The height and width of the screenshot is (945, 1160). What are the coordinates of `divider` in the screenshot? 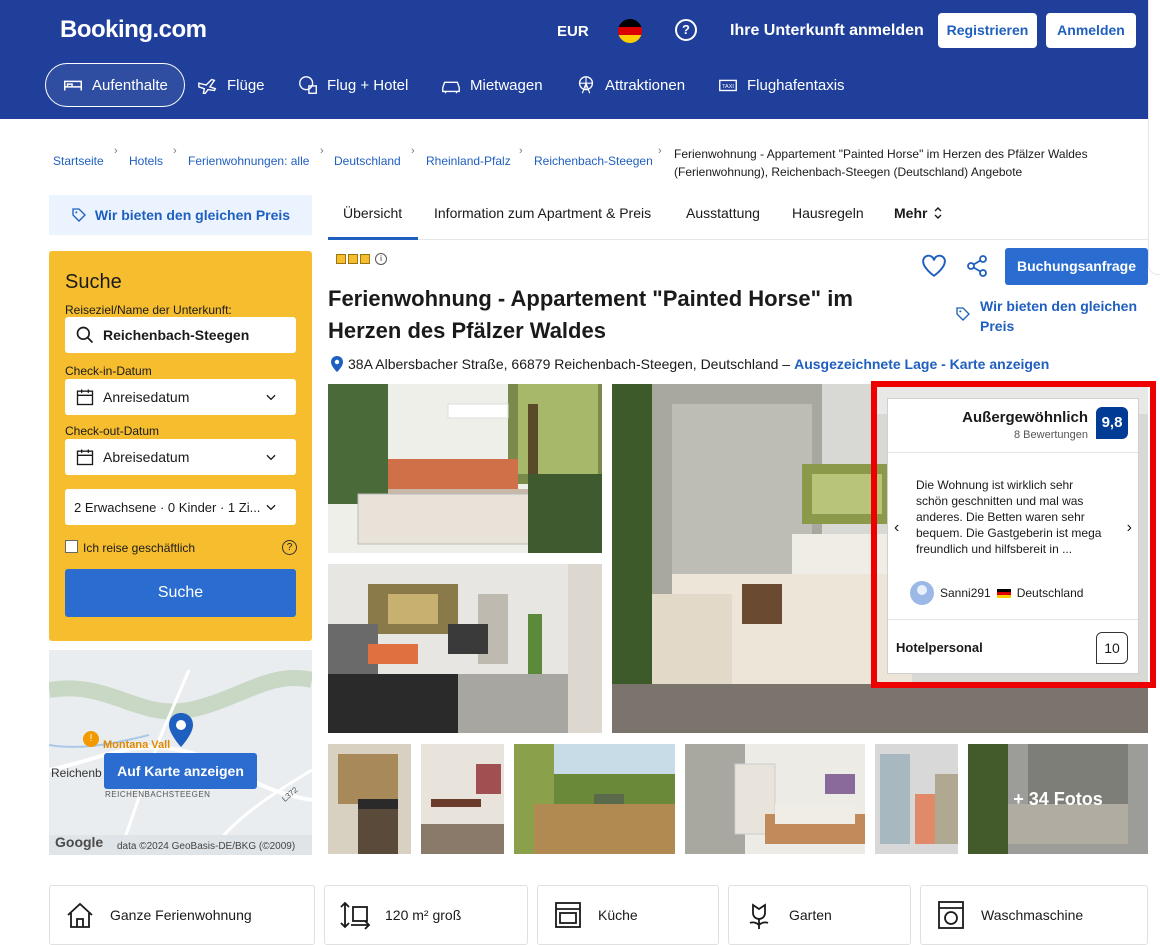 It's located at (1013, 619).